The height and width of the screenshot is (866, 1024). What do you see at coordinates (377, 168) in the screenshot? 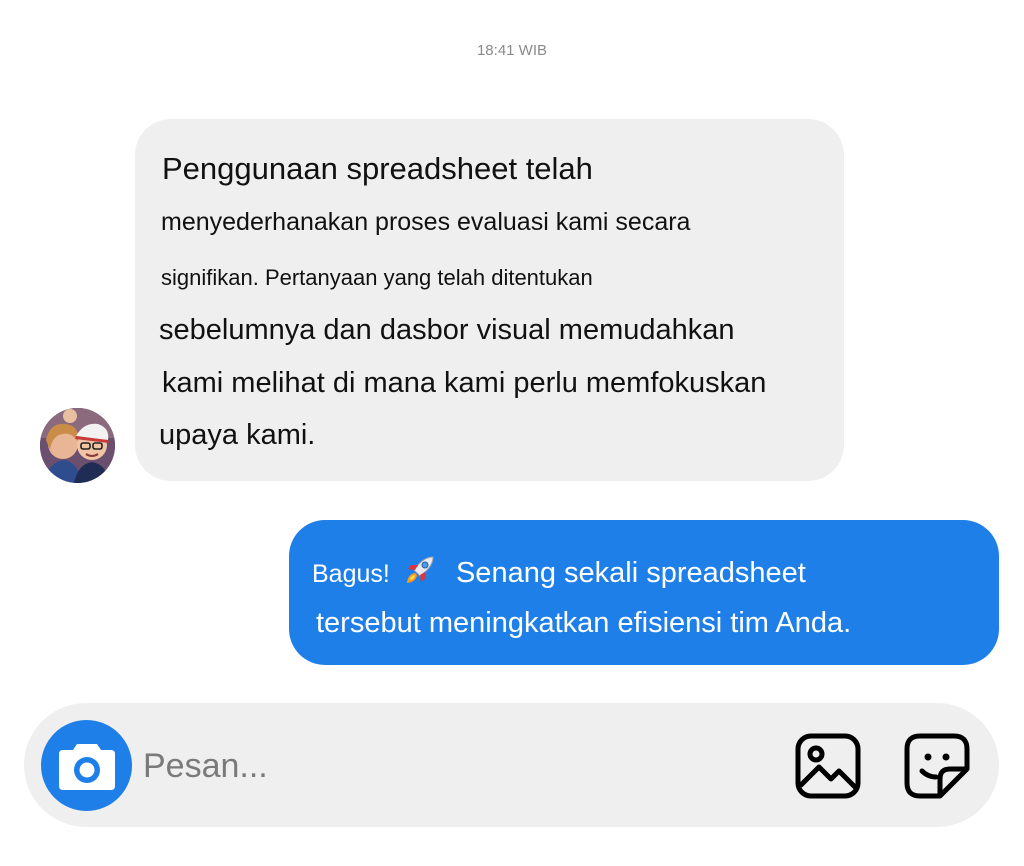
I see `incoming-message-line: Penggunaan spreadsheet telah` at bounding box center [377, 168].